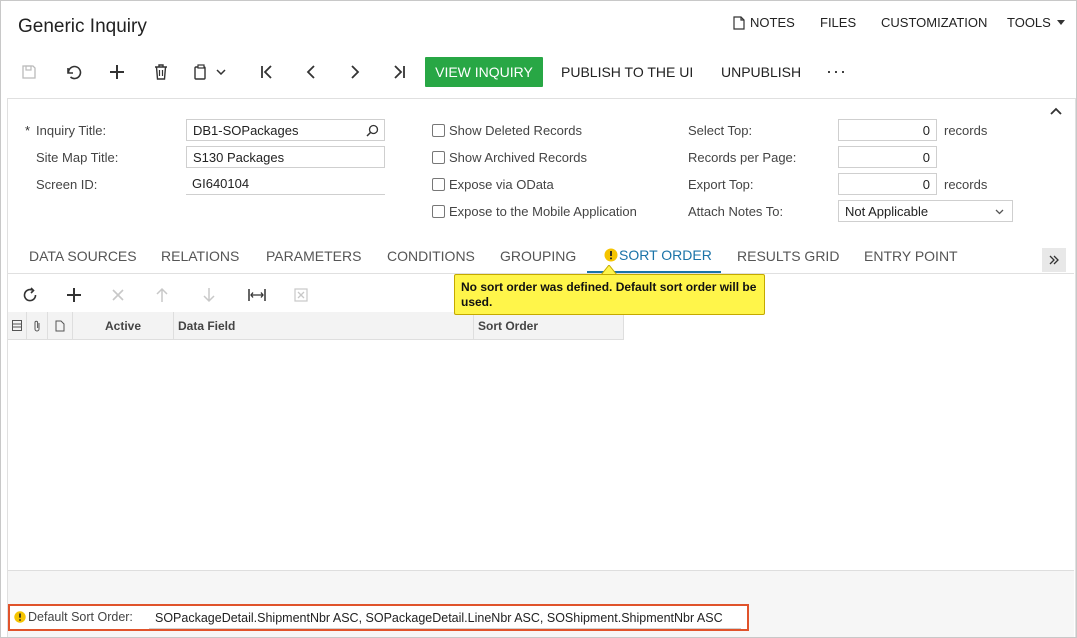 Image resolution: width=1077 pixels, height=638 pixels. What do you see at coordinates (201, 72) in the screenshot?
I see `clipboard-icon` at bounding box center [201, 72].